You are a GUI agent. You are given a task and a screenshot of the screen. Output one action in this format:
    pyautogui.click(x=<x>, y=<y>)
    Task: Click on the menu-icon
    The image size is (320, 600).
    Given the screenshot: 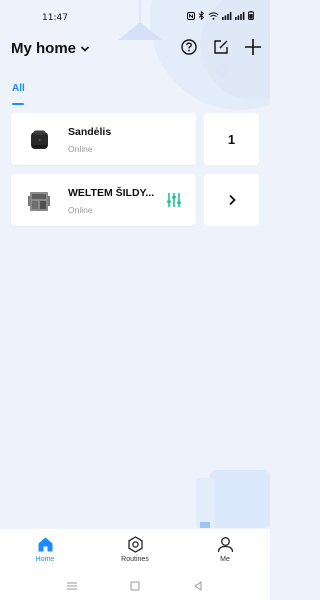 What is the action you would take?
    pyautogui.click(x=71, y=586)
    